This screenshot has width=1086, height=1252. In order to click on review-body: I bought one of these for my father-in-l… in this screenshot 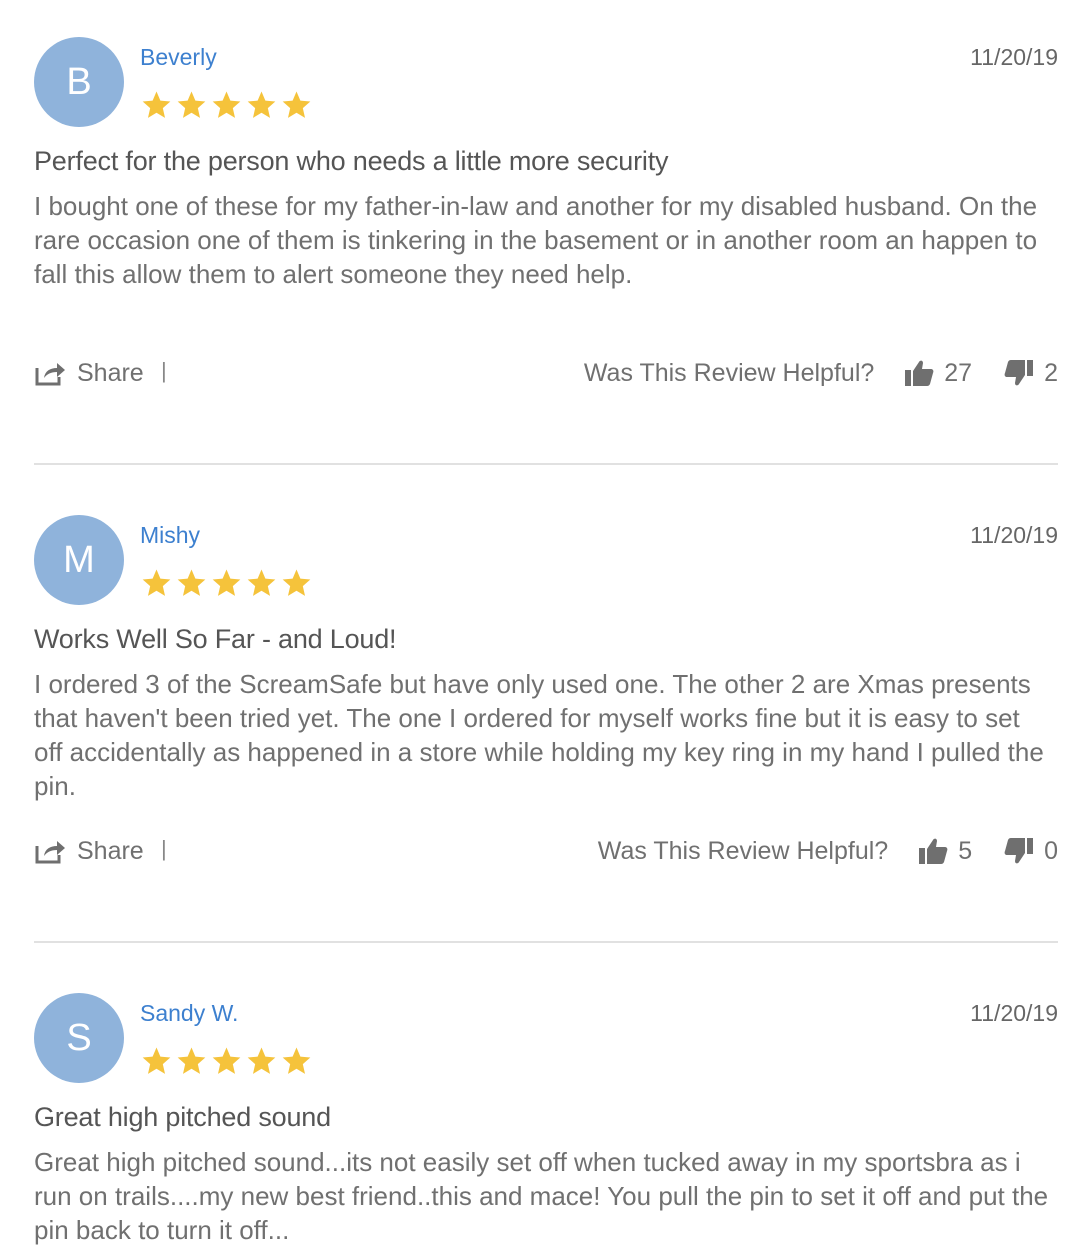, I will do `click(536, 240)`.